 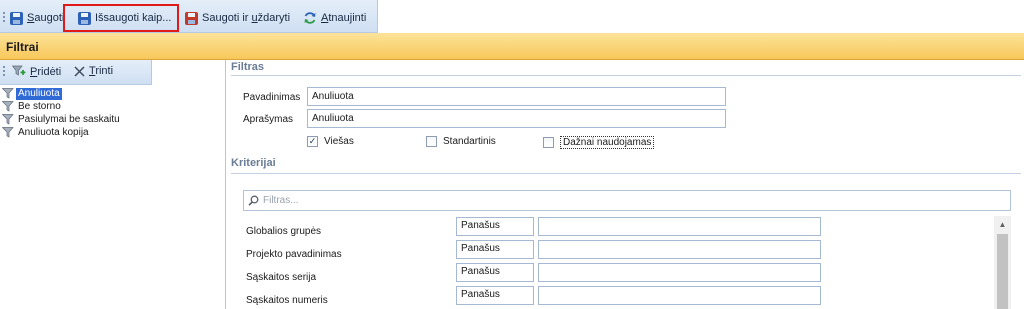 I want to click on list-item-label: Be storno, so click(x=39, y=106).